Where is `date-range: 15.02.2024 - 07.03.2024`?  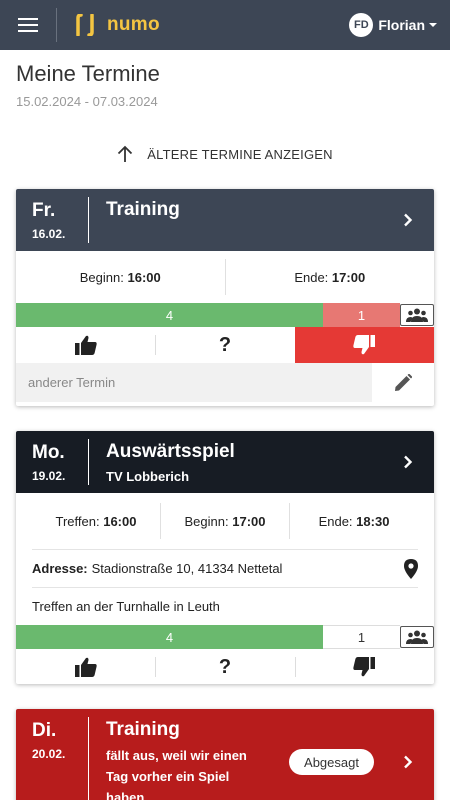
date-range: 15.02.2024 - 07.03.2024 is located at coordinates (87, 101).